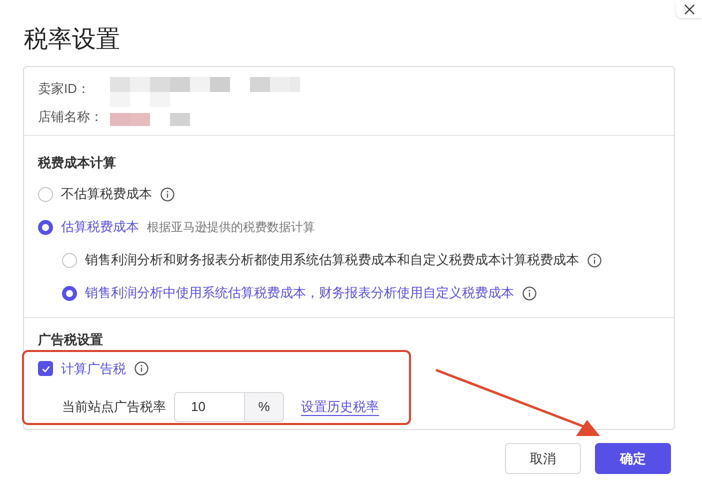 Image resolution: width=702 pixels, height=498 pixels. I want to click on field-label: 卖家ID：, so click(64, 88).